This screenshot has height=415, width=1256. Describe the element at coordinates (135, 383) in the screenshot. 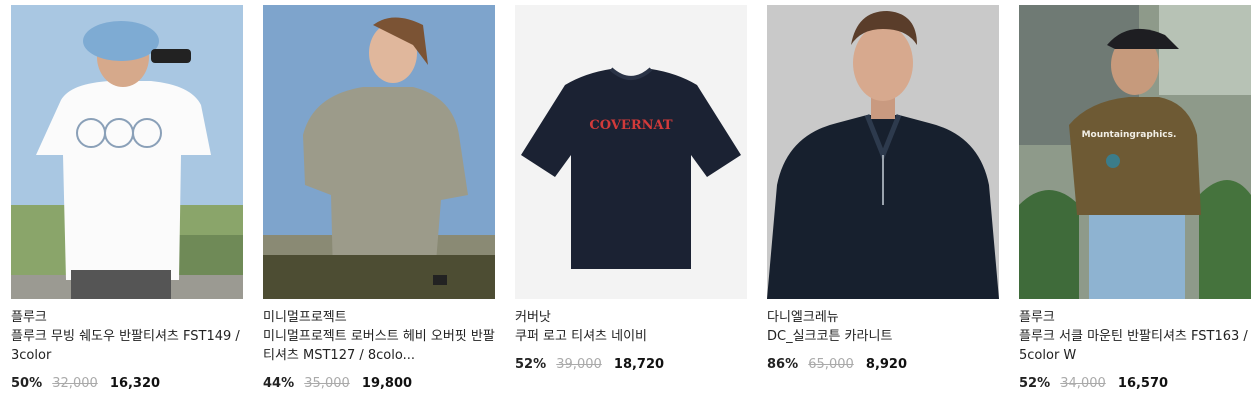

I see `sale-price: 16,320` at that location.